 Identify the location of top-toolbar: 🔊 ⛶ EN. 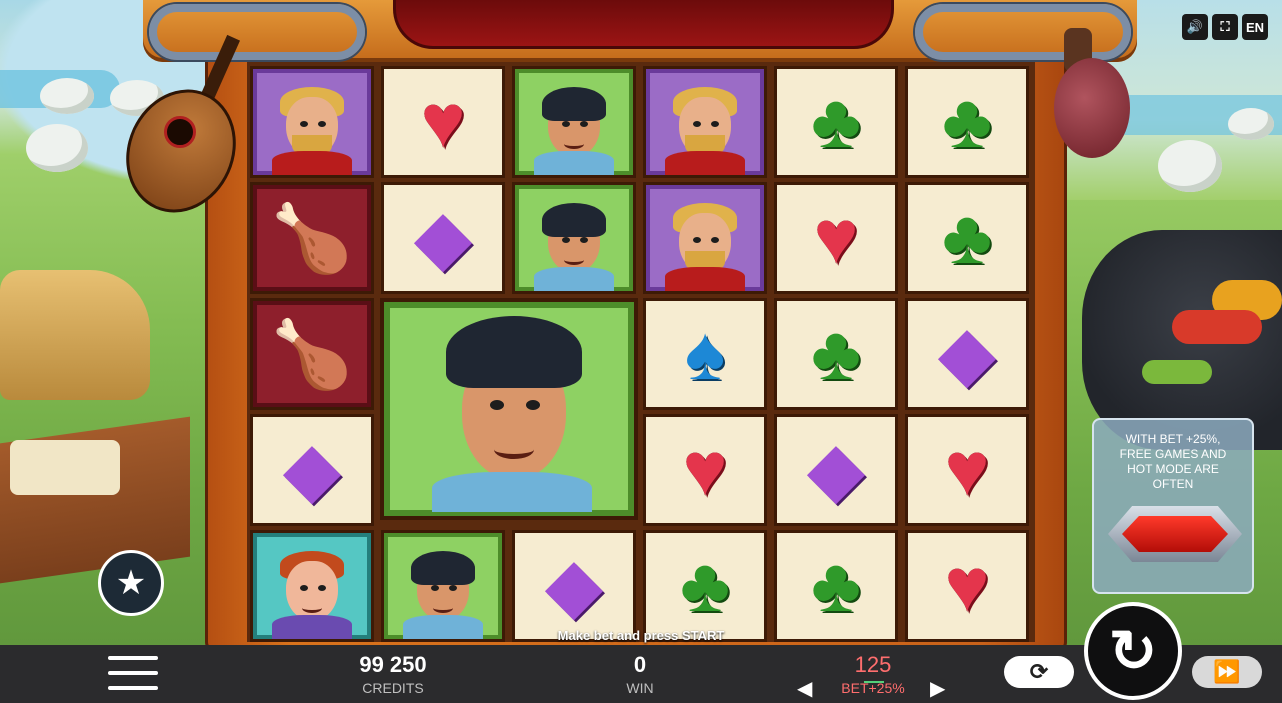
(1225, 27).